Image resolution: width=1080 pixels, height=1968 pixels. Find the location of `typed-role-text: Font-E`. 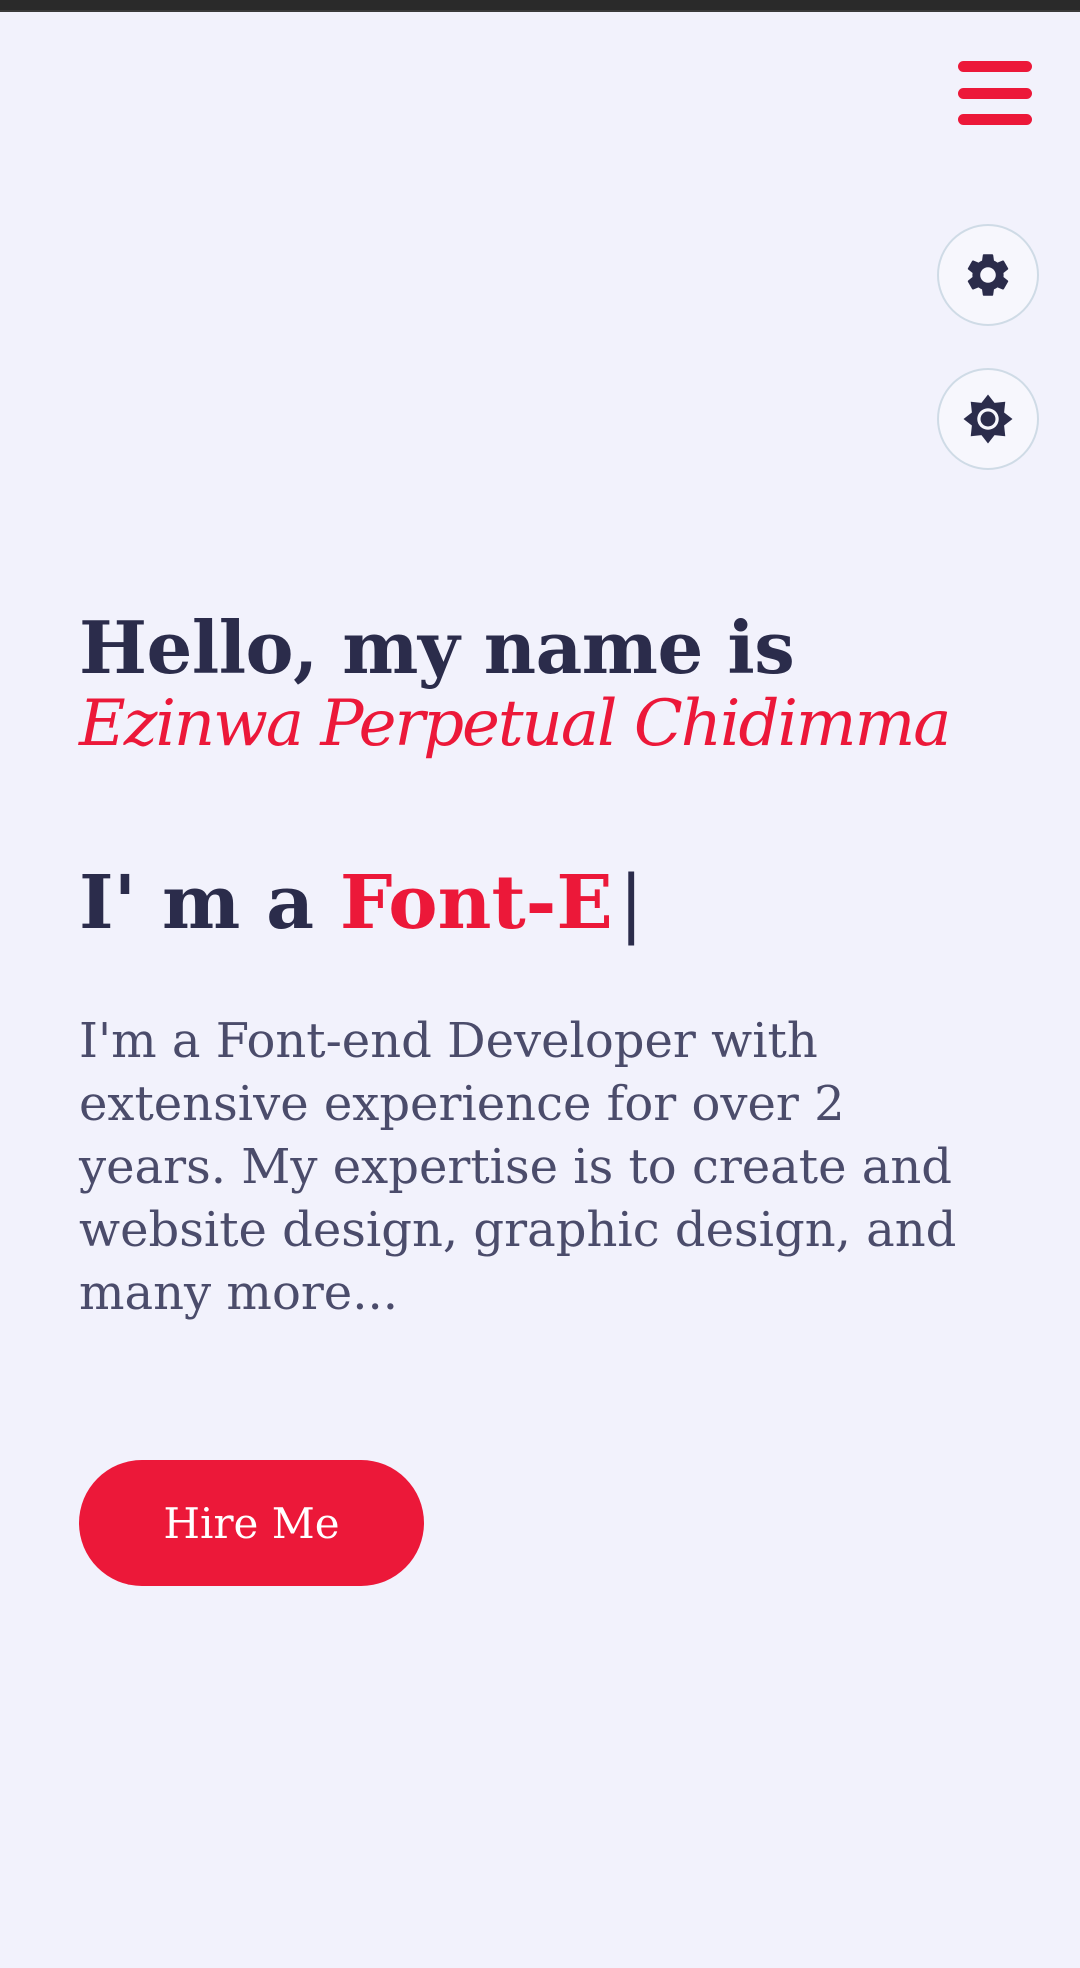

typed-role-text: Font-E is located at coordinates (476, 903).